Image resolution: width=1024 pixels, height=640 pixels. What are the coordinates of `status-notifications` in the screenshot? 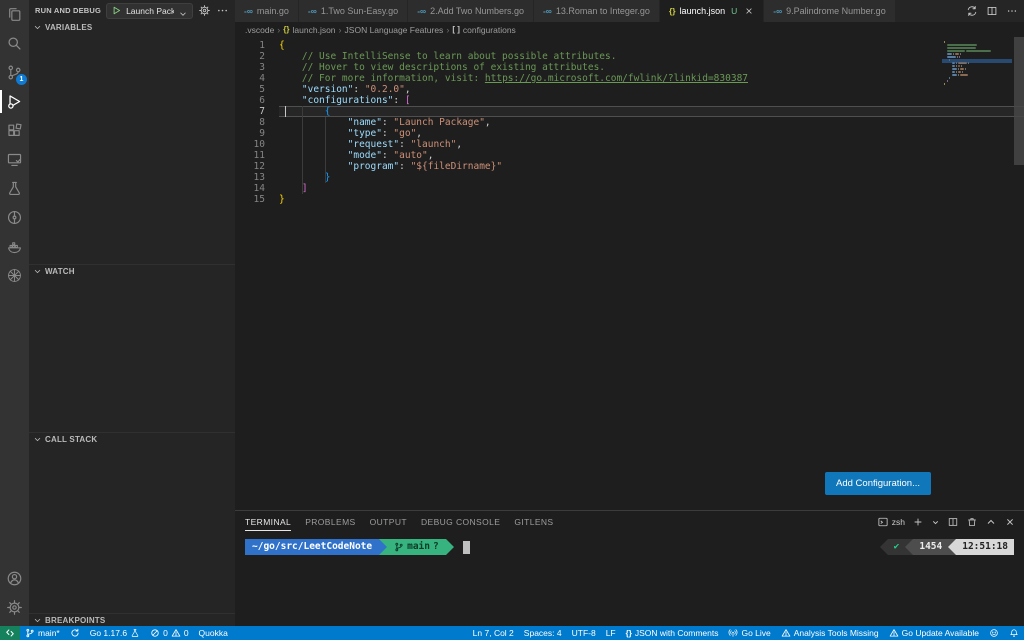 It's located at (1014, 633).